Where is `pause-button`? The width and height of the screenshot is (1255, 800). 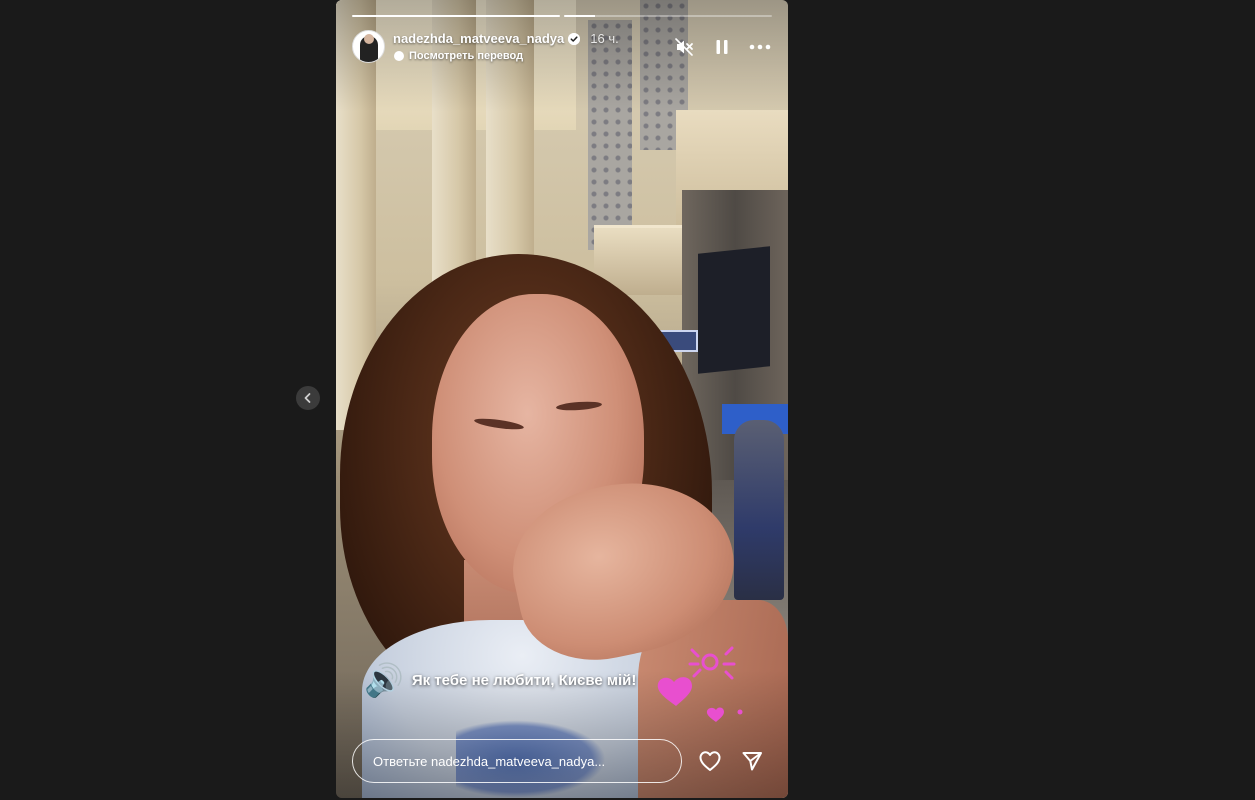
pause-button is located at coordinates (722, 47).